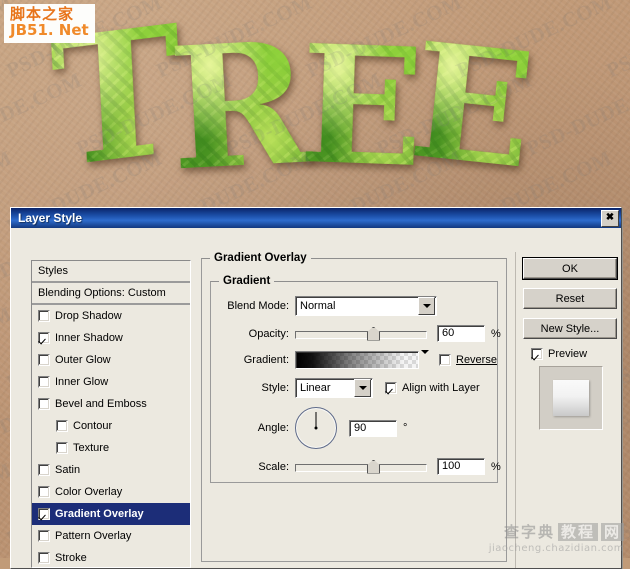 This screenshot has width=630, height=569. I want to click on style-chevron-down-icon, so click(362, 388).